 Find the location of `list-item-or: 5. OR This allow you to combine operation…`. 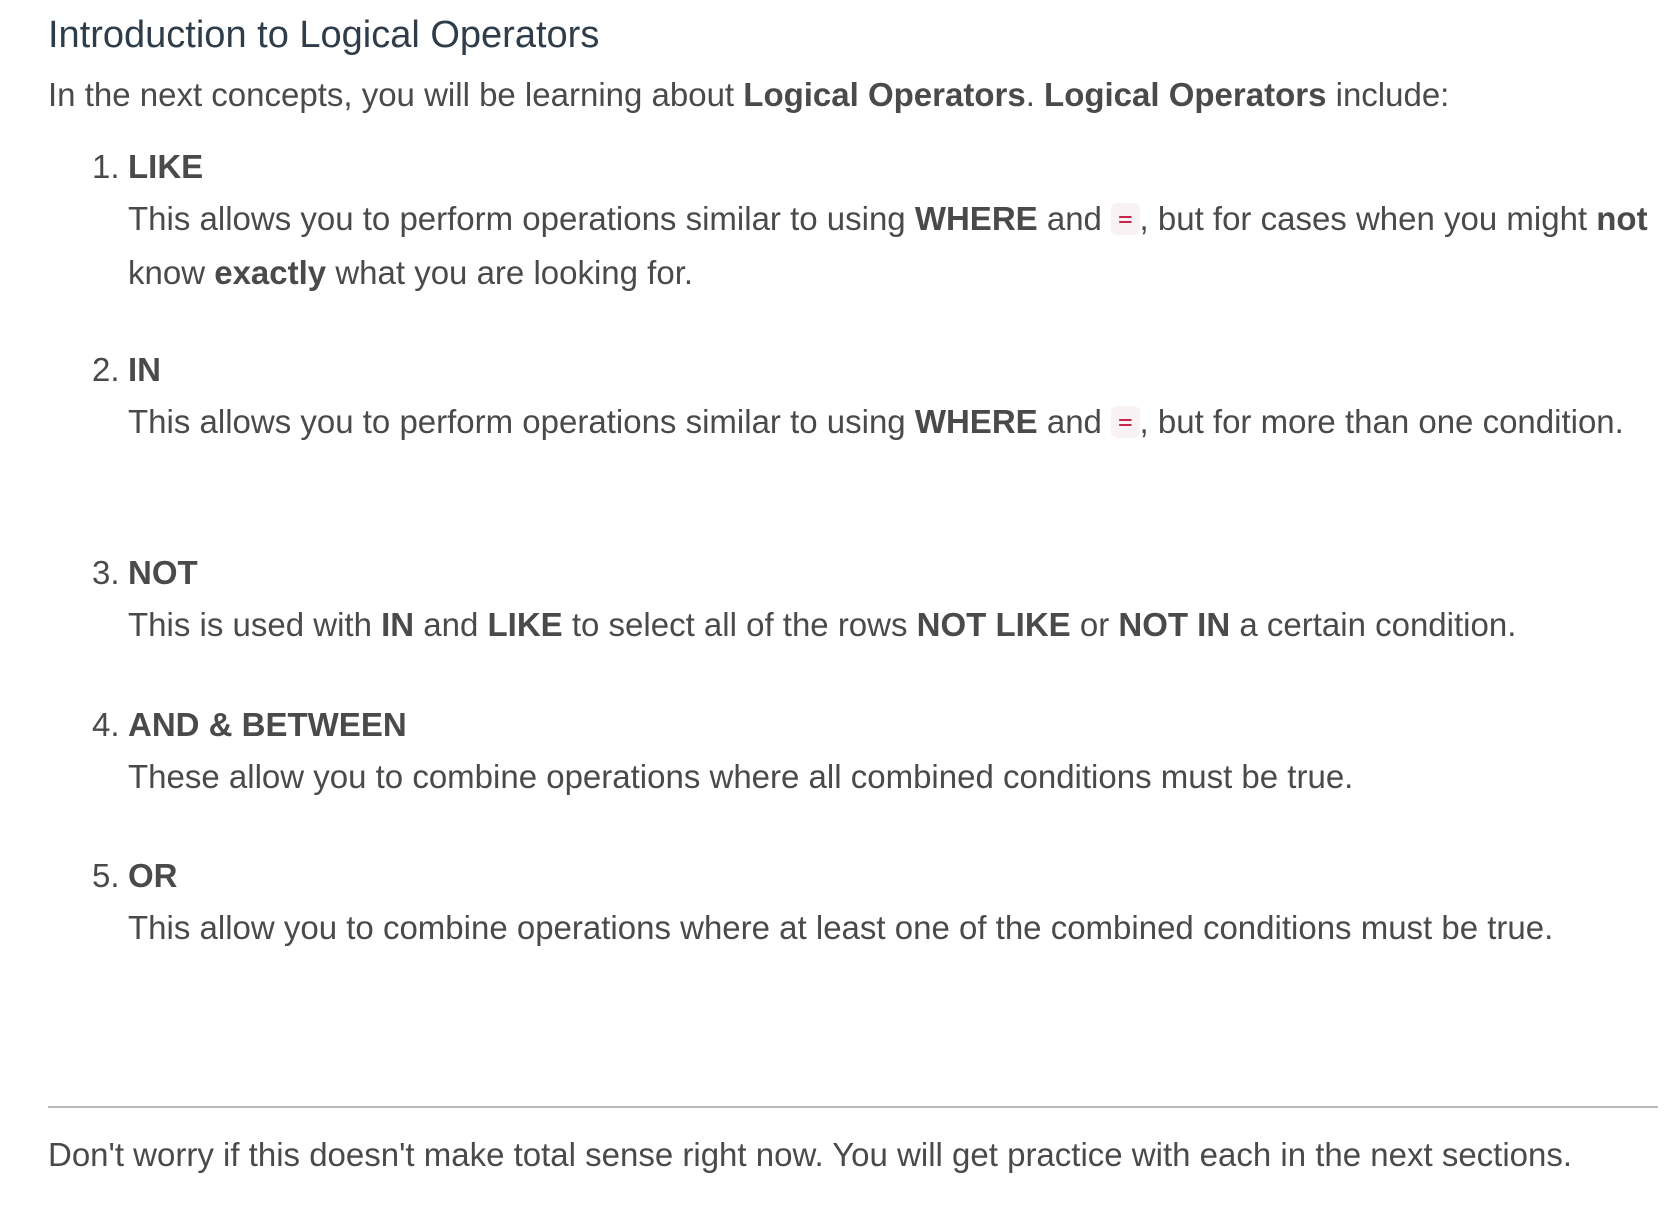

list-item-or: 5. OR This allow you to combine operation… is located at coordinates (872, 903).